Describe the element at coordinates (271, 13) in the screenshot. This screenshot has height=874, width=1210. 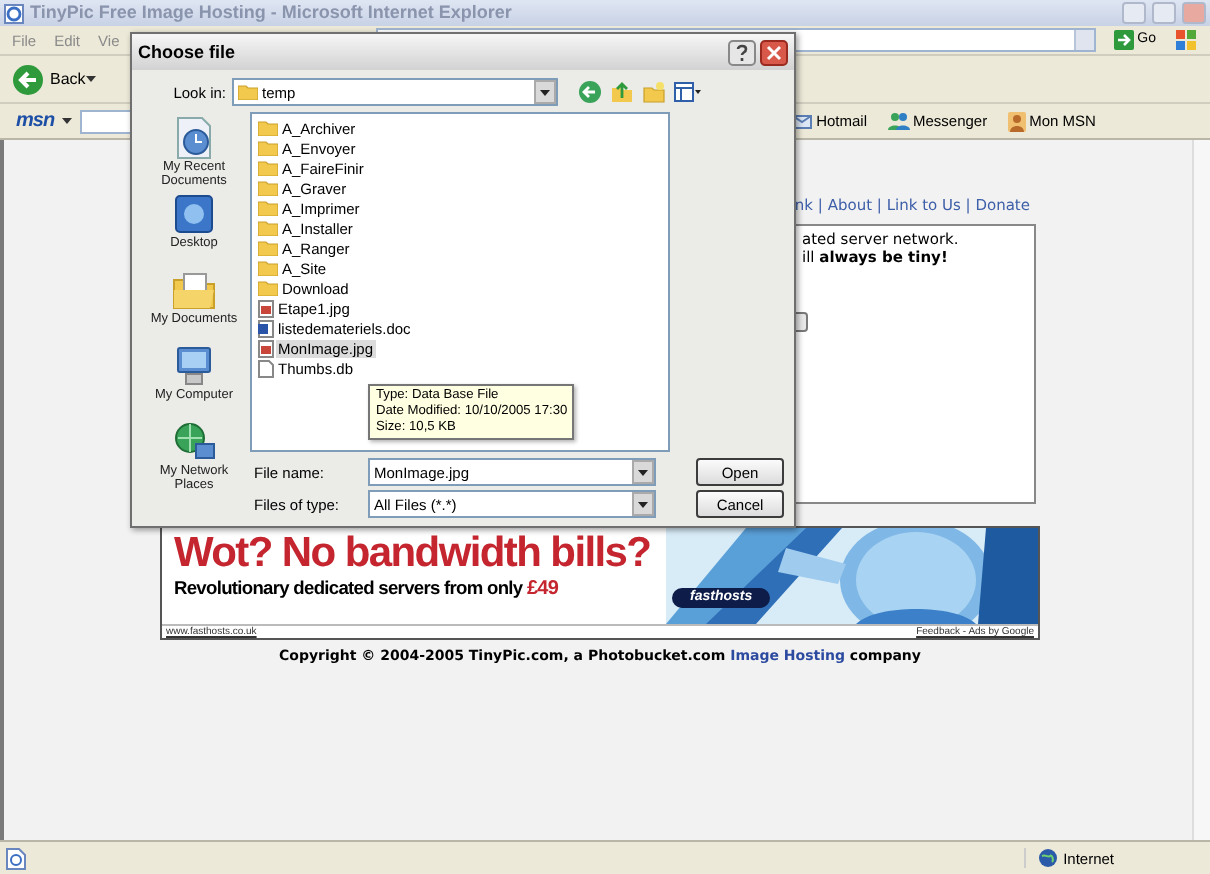
I see `window-title: TinyPic Free Image Hosting - Microsoft Internet Explorer` at that location.